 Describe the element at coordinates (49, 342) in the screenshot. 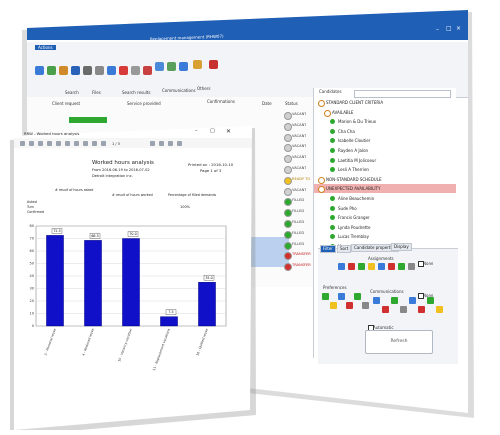

I see `x-tick-label: 3 - Personal leave` at that location.